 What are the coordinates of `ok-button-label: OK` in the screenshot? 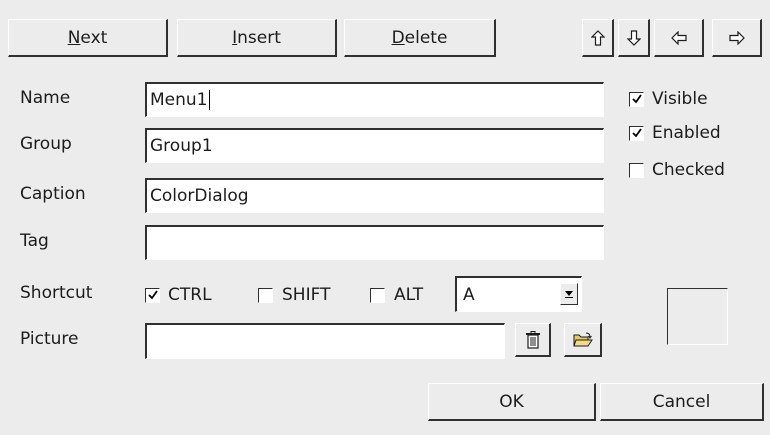 It's located at (511, 401).